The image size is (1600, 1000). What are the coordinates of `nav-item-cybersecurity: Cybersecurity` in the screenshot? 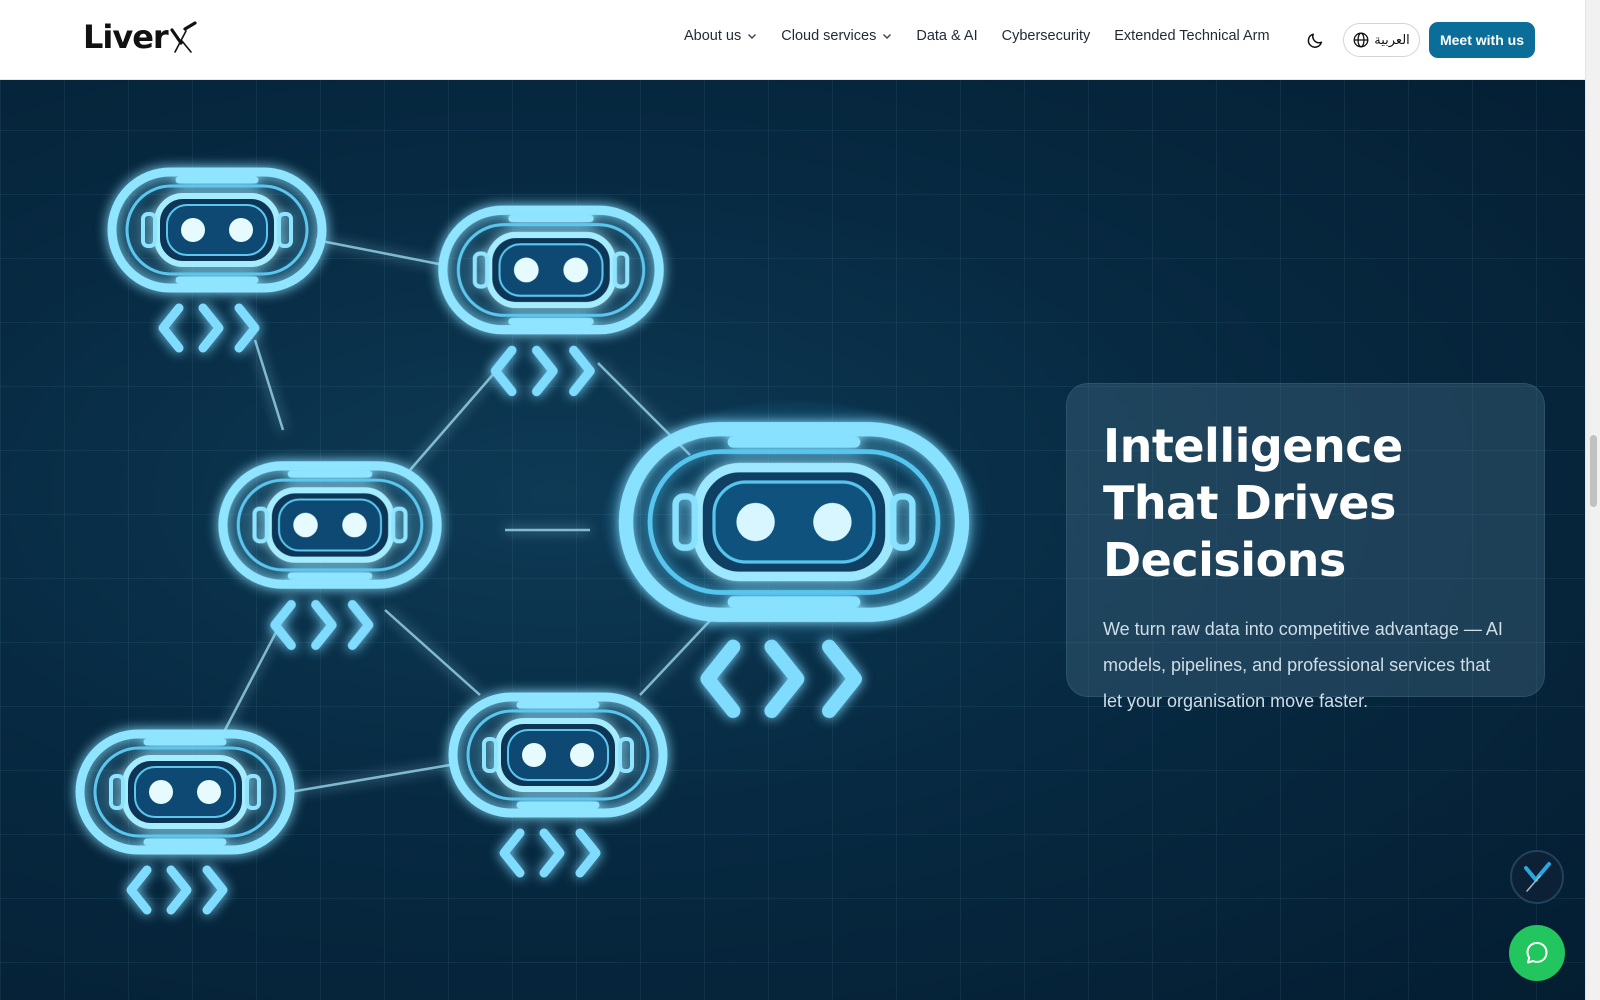 It's located at (1046, 36).